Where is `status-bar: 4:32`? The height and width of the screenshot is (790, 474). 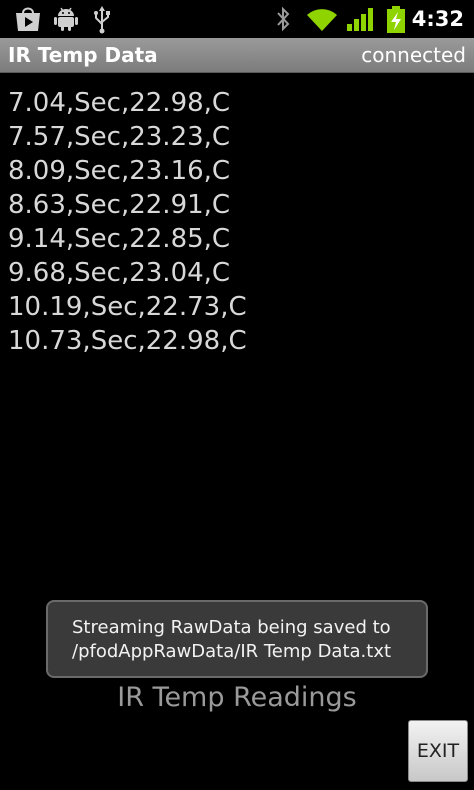 status-bar: 4:32 is located at coordinates (237, 19).